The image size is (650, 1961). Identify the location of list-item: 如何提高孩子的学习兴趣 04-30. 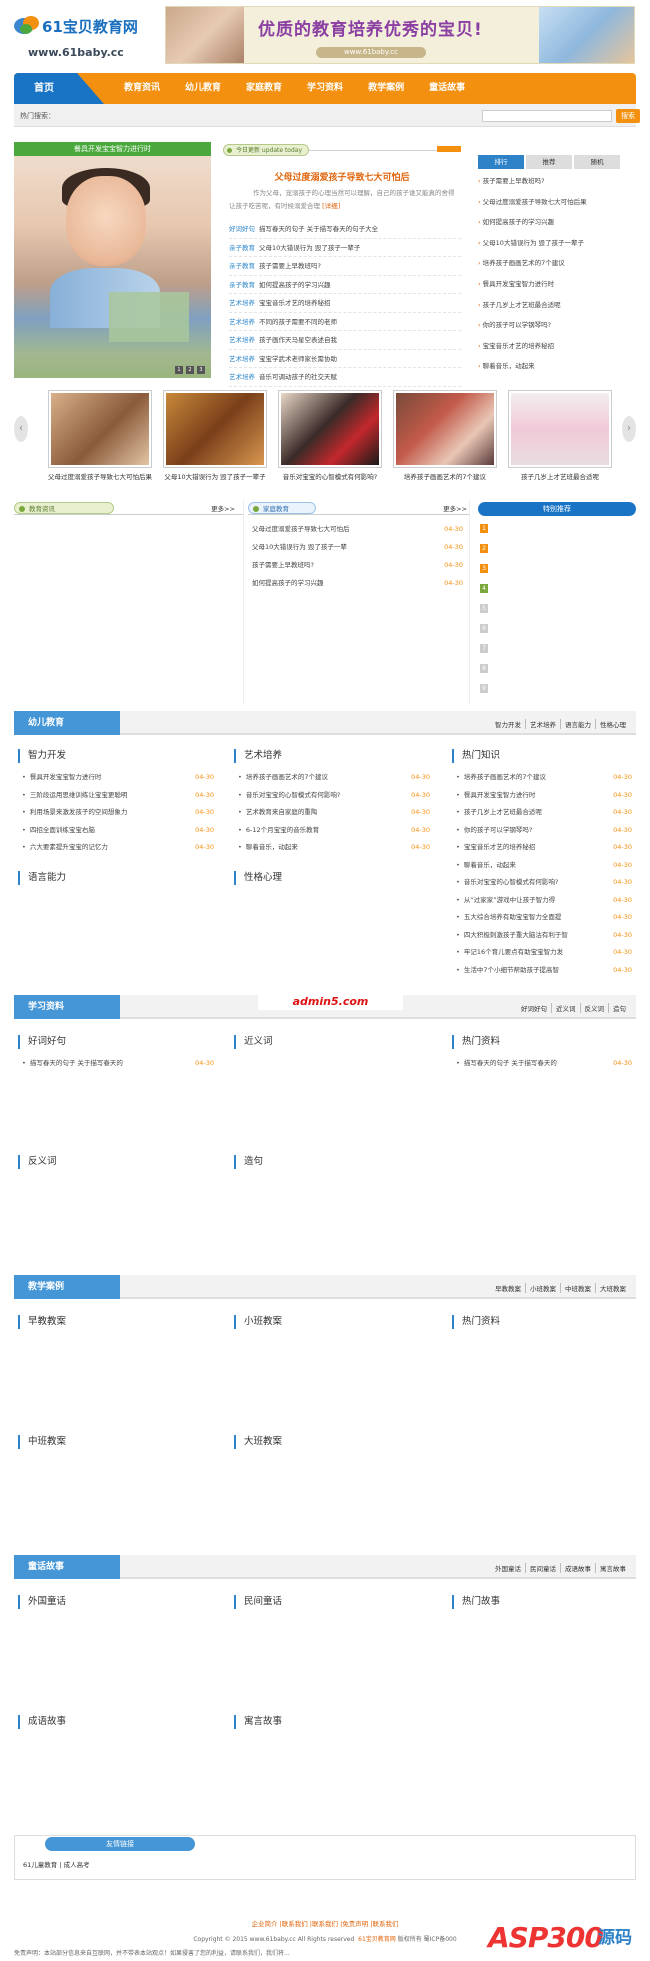
(358, 583).